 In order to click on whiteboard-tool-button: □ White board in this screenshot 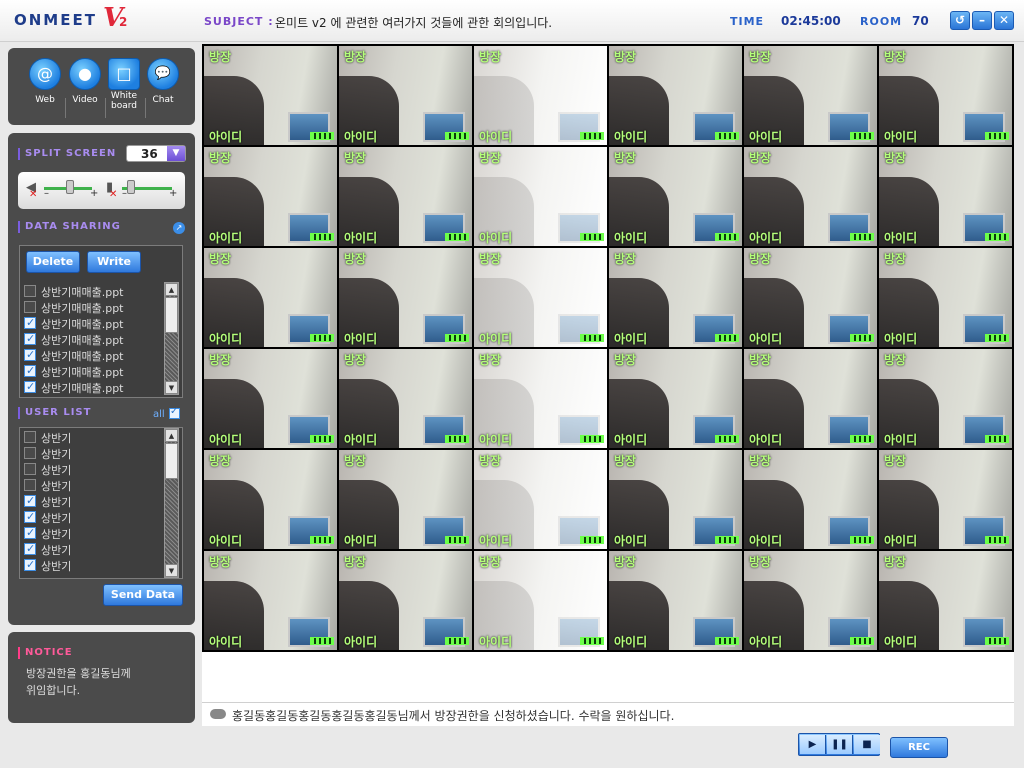, I will do `click(124, 84)`.